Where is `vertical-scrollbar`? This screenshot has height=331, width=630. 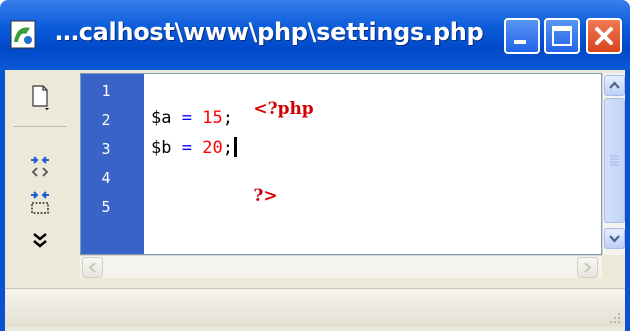 vertical-scrollbar is located at coordinates (613, 164).